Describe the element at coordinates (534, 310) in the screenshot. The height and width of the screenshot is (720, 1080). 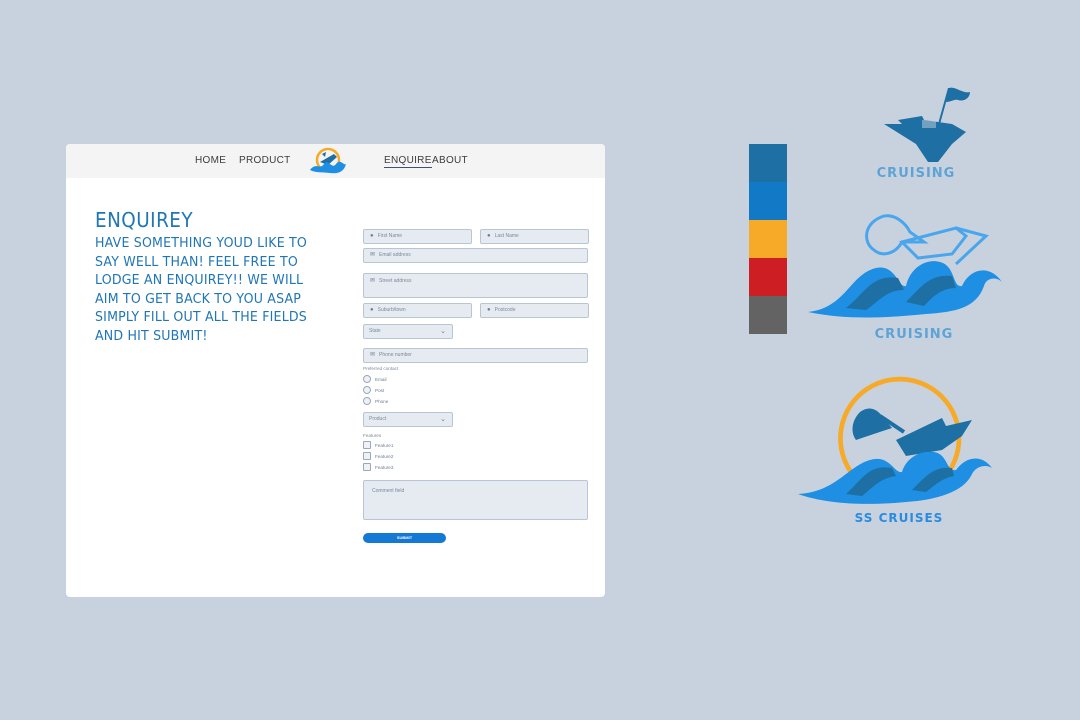
I see `postcode-field: ● Postcode` at that location.